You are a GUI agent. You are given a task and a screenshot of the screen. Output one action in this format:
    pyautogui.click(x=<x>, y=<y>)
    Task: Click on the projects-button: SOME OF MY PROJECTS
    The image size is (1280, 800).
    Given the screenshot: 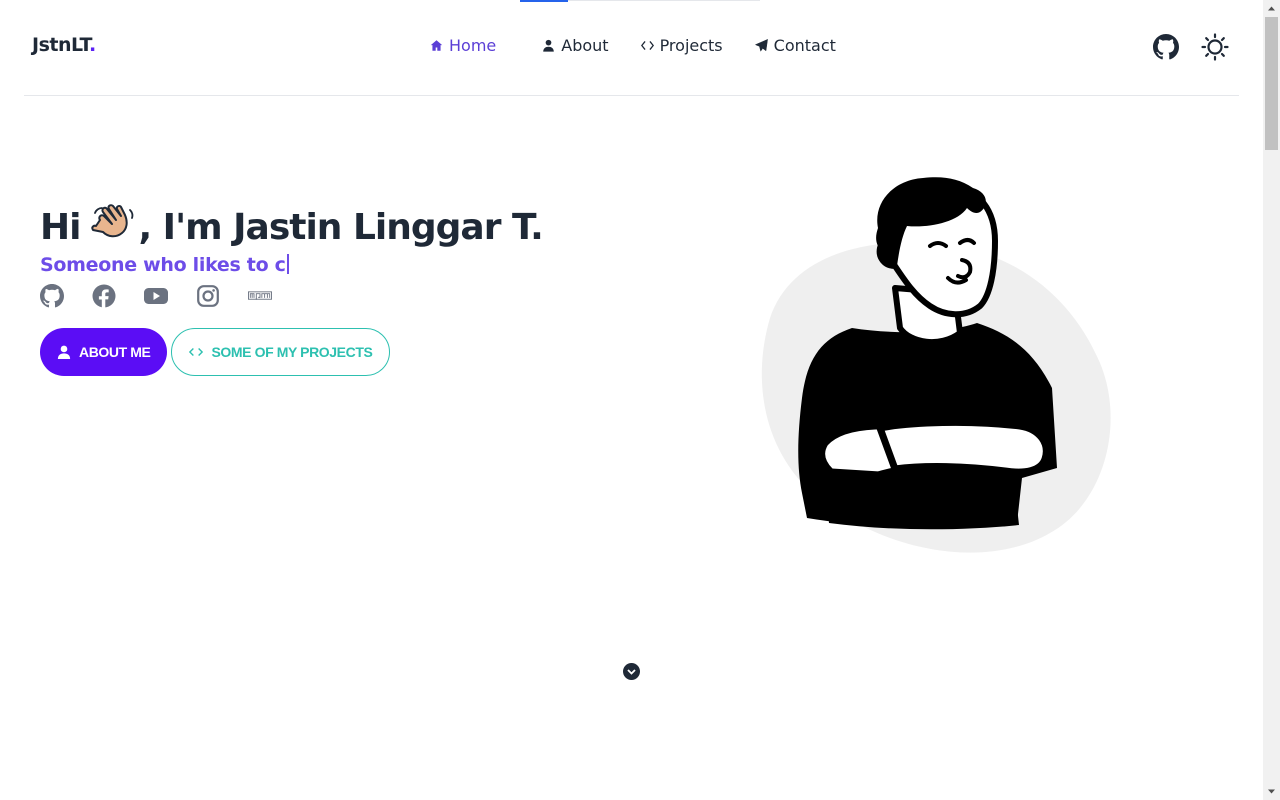 What is the action you would take?
    pyautogui.click(x=281, y=352)
    